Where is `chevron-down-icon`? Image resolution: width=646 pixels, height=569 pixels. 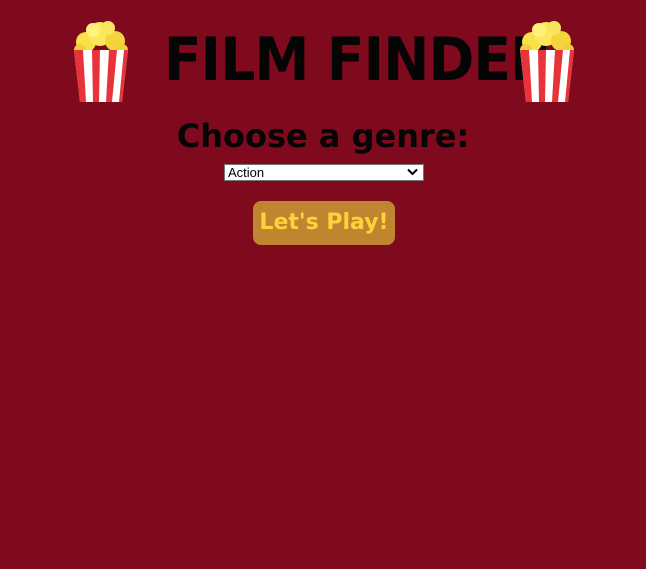
chevron-down-icon is located at coordinates (412, 172).